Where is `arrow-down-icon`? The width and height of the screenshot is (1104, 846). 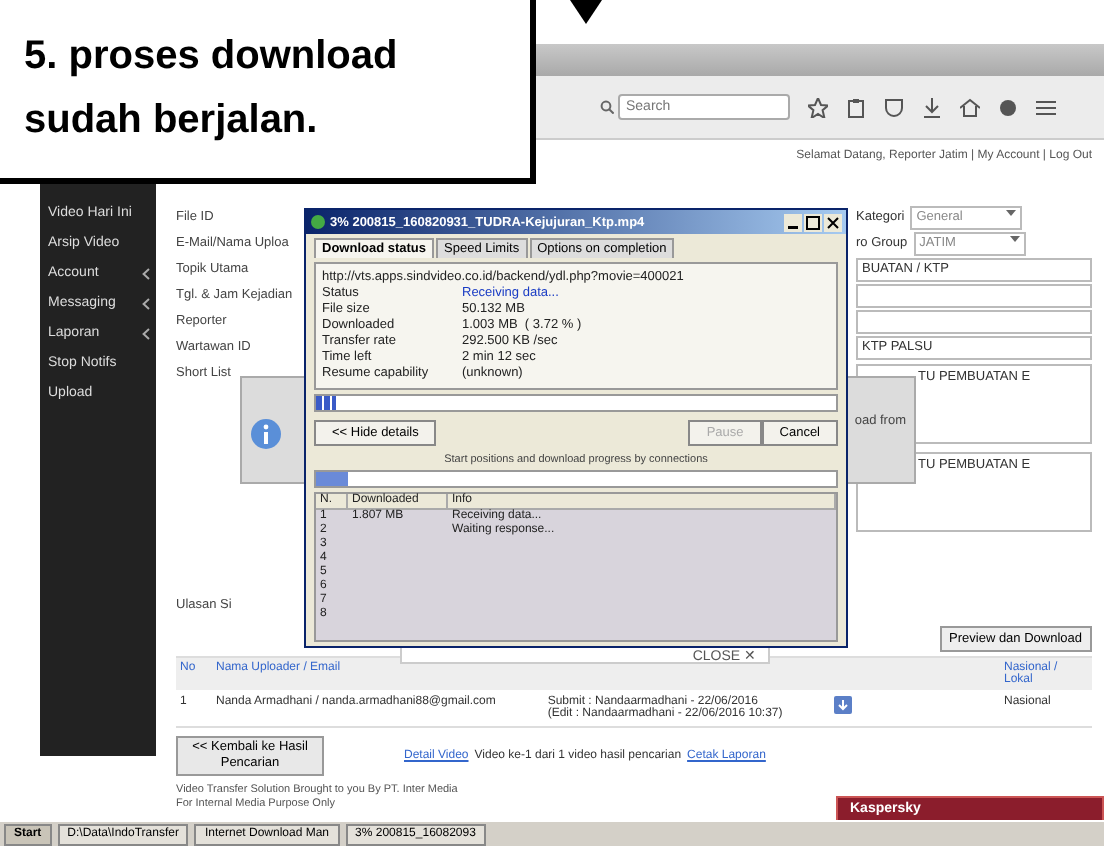 arrow-down-icon is located at coordinates (586, 12).